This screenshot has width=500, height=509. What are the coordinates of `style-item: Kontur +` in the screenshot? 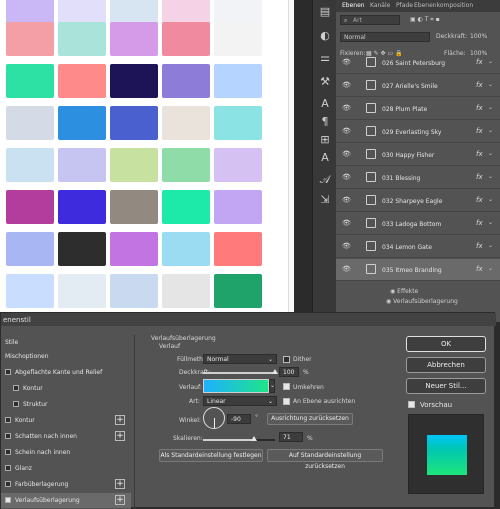 It's located at (66, 420).